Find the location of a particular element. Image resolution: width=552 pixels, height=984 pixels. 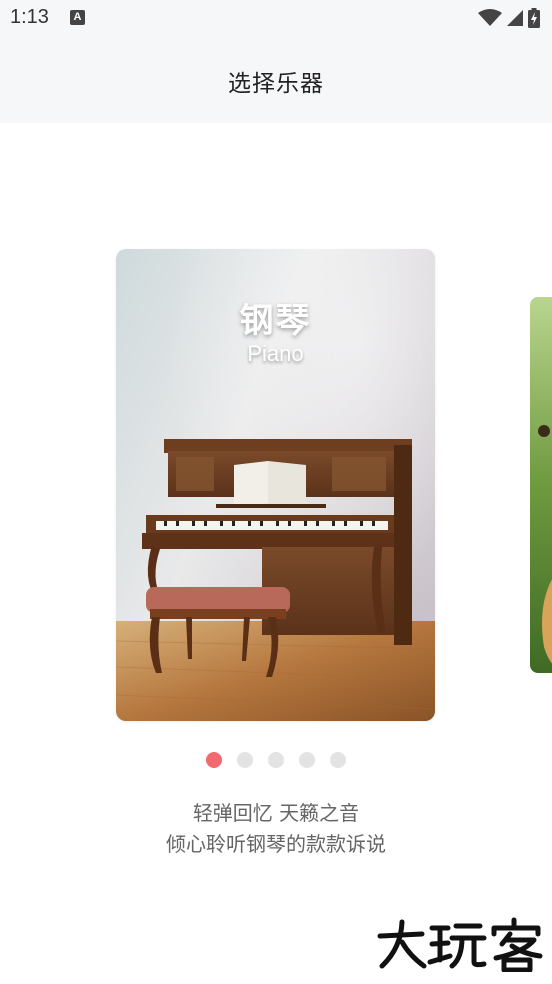

app-header: 选择乐器 is located at coordinates (276, 80).